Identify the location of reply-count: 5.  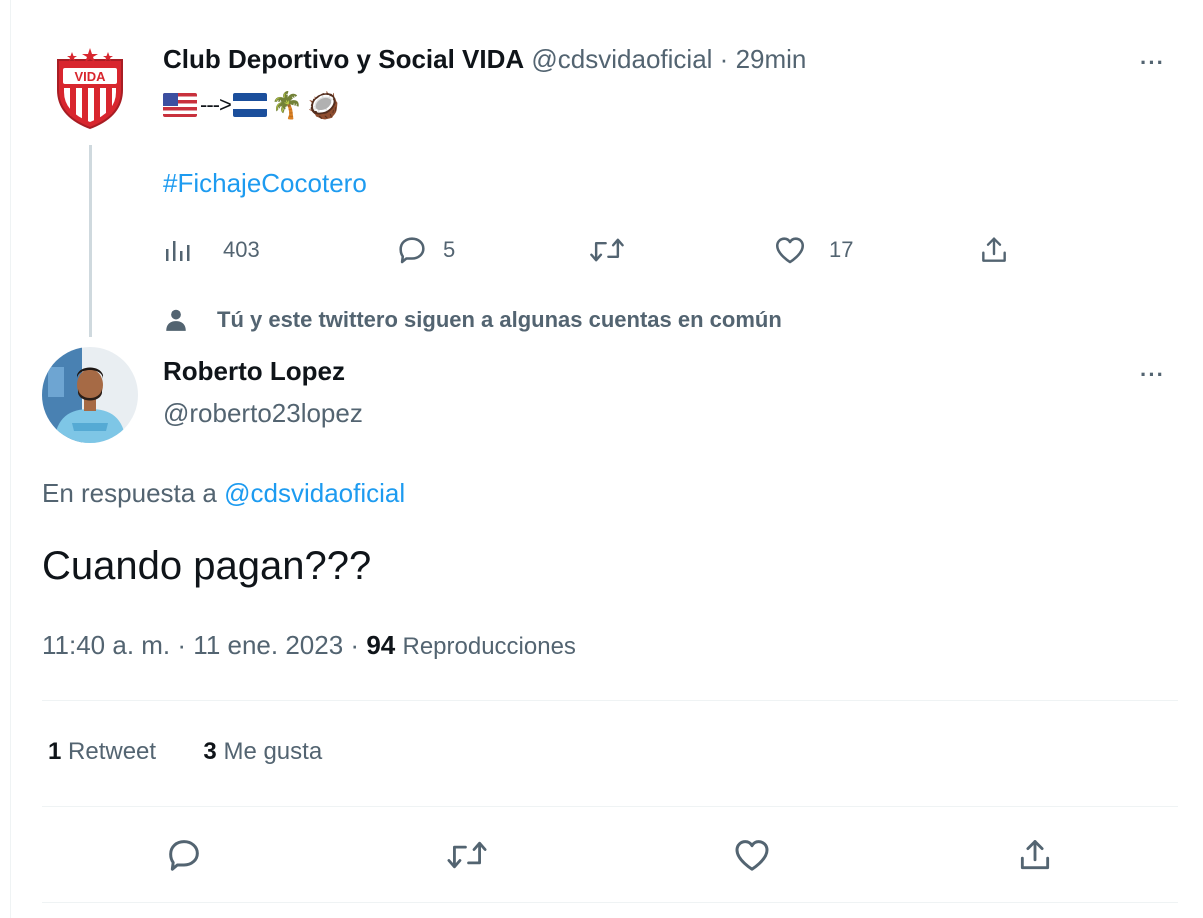
(449, 249).